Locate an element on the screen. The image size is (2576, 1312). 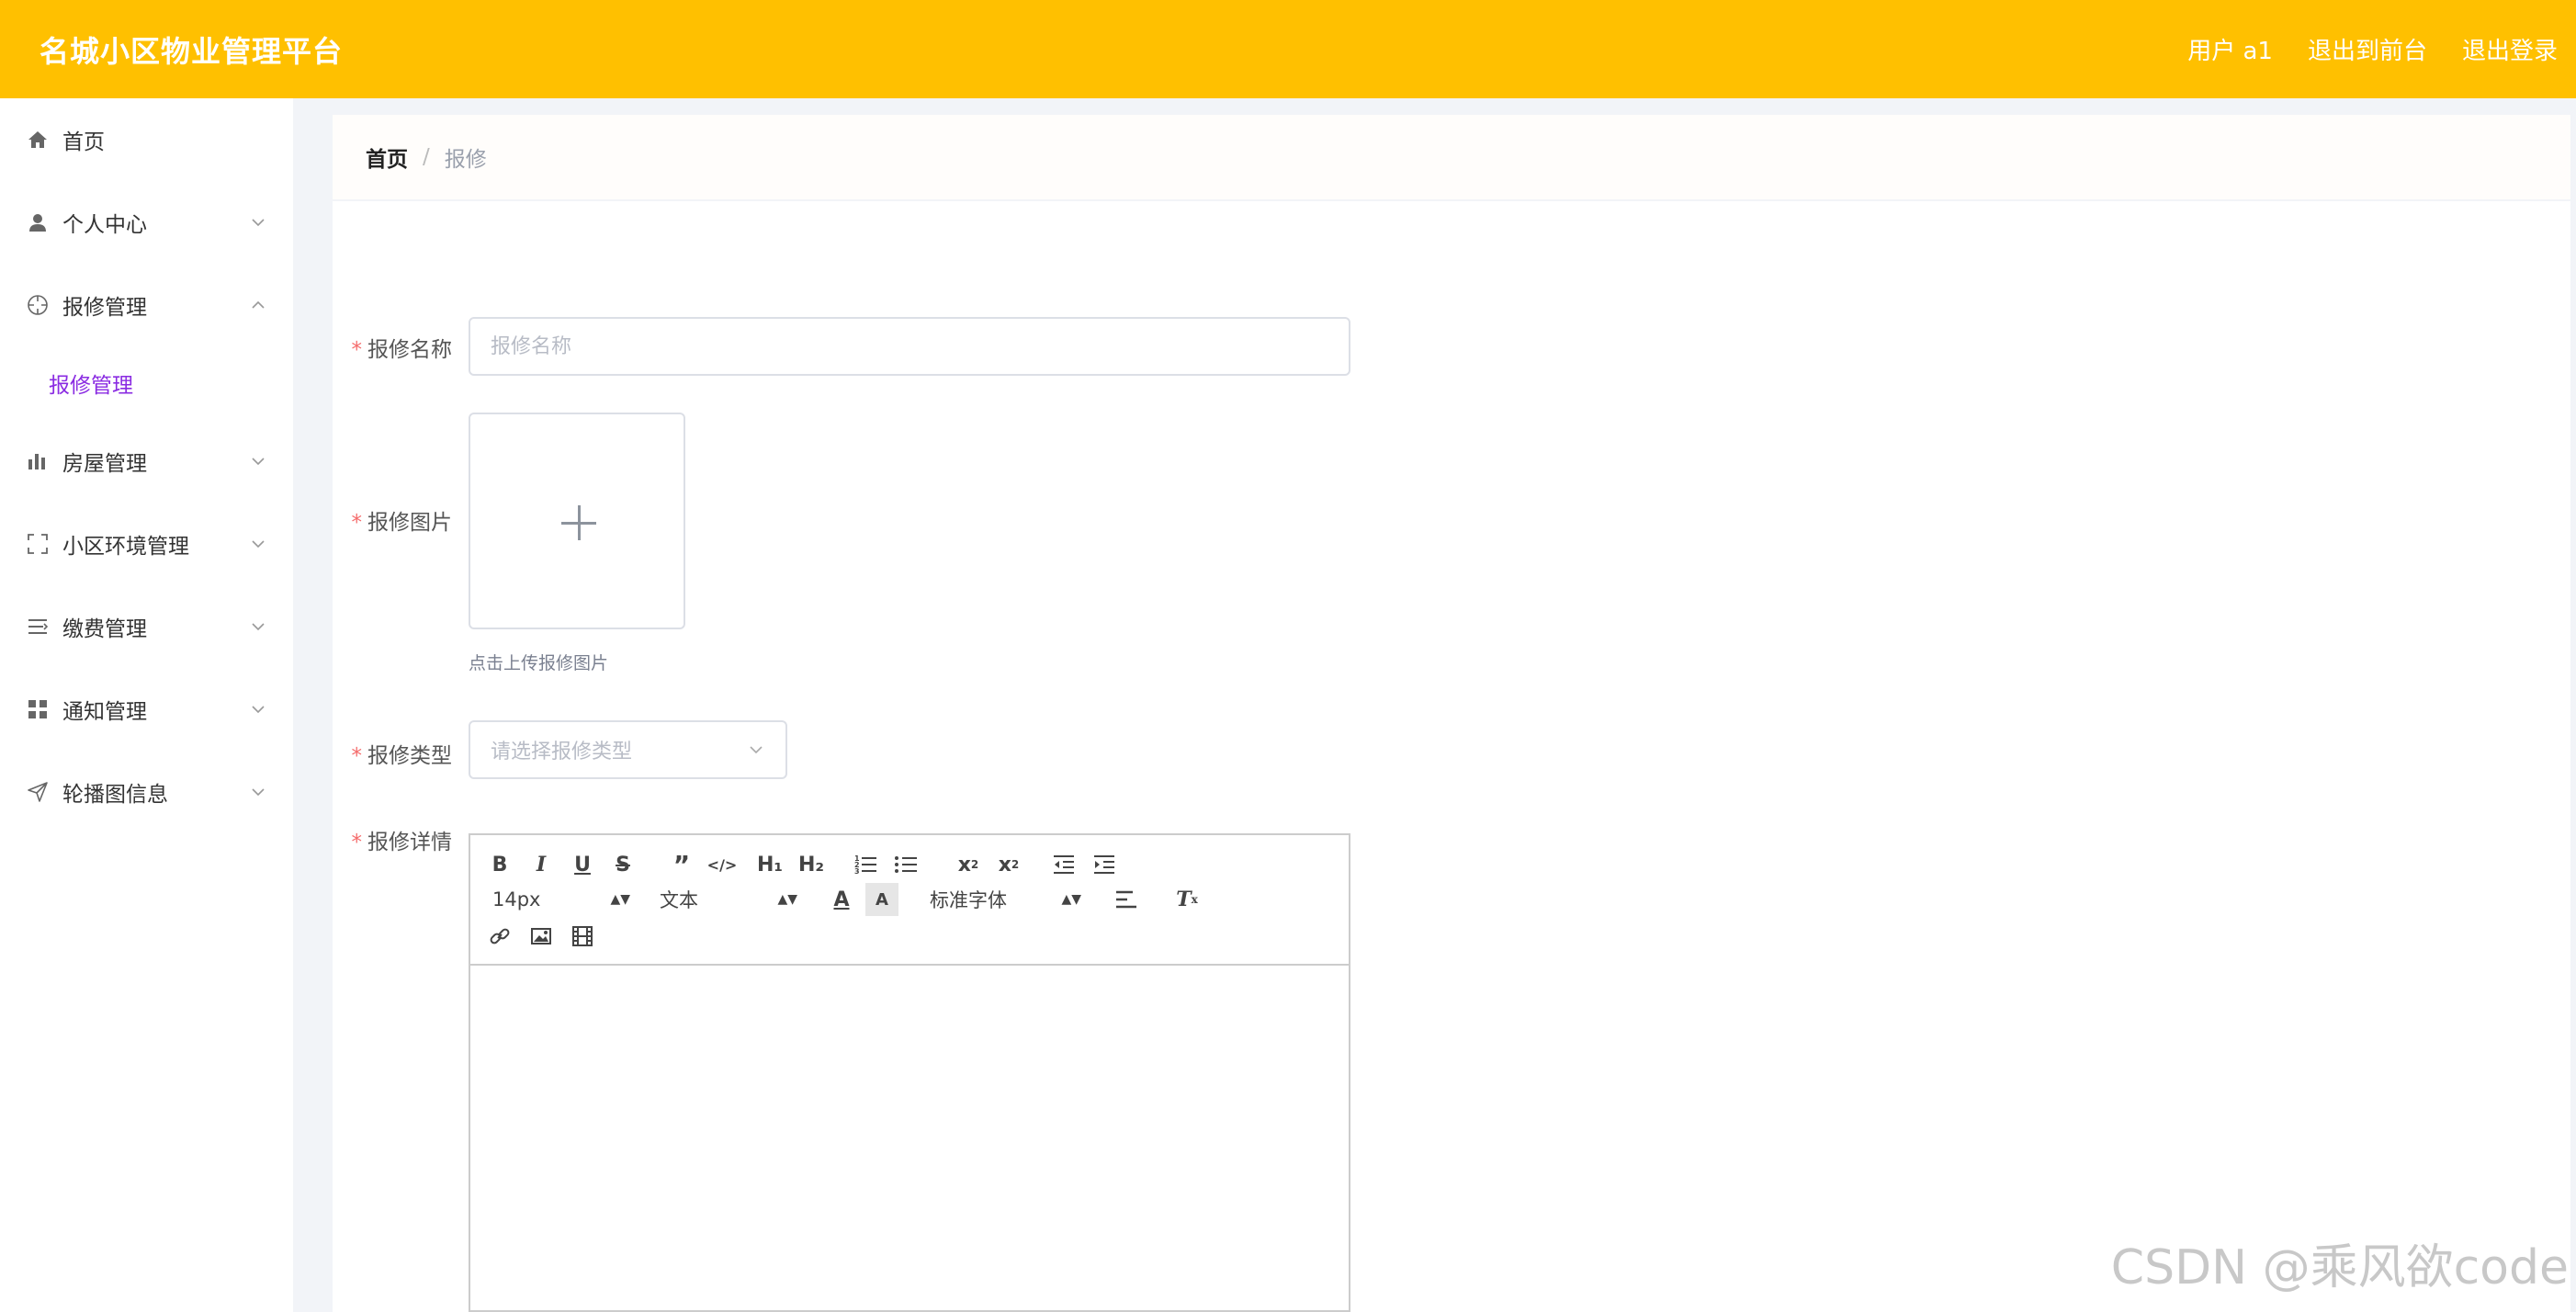
sidebar-item-notice-management: 通知管理 is located at coordinates (146, 709).